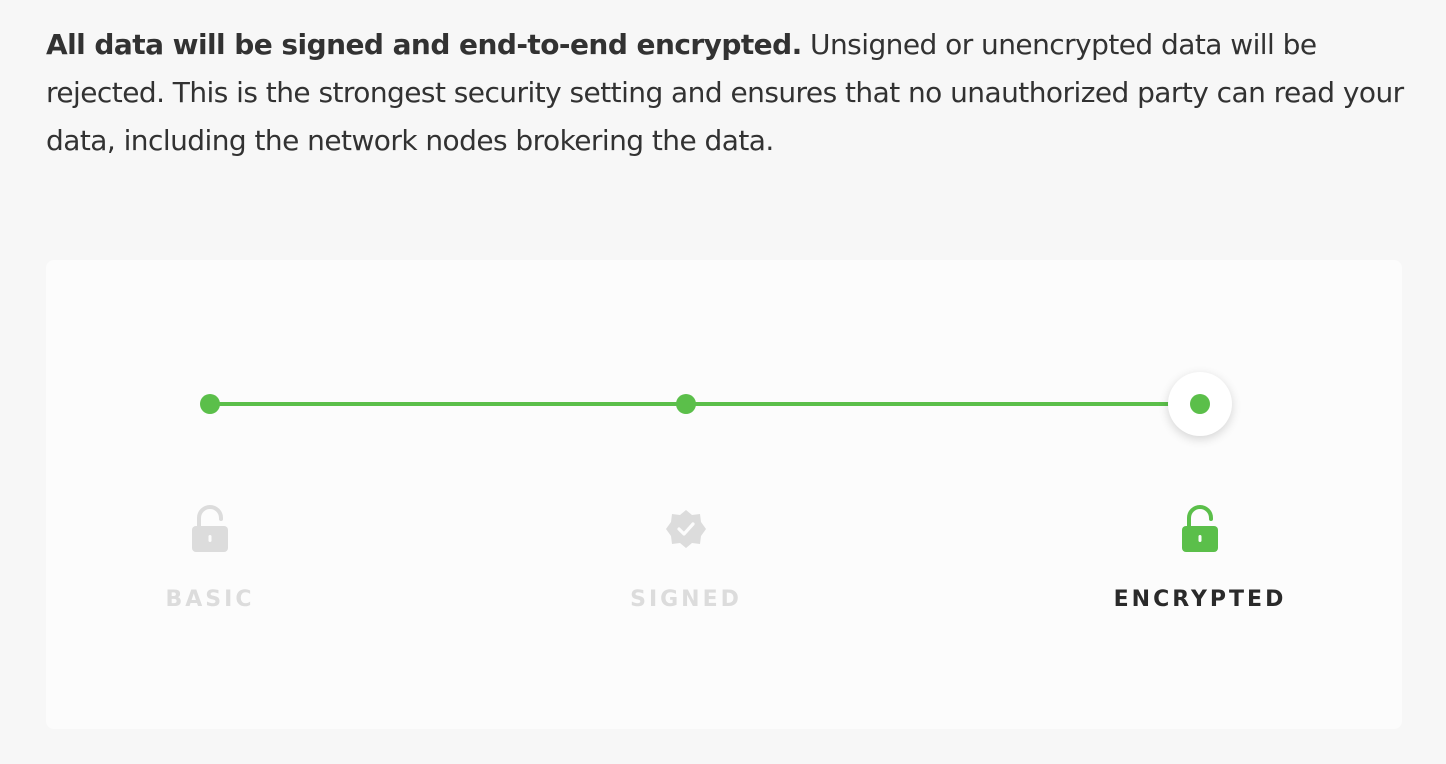  I want to click on slider-stop-signed, so click(686, 404).